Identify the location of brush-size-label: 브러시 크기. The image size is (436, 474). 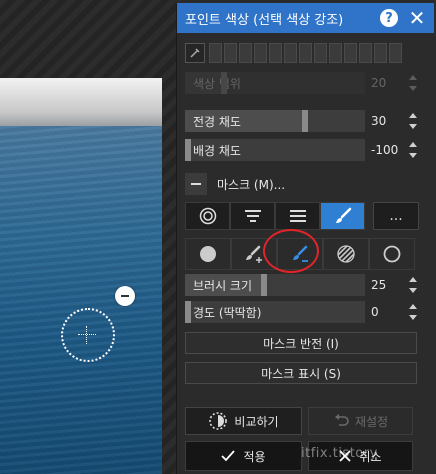
(223, 285).